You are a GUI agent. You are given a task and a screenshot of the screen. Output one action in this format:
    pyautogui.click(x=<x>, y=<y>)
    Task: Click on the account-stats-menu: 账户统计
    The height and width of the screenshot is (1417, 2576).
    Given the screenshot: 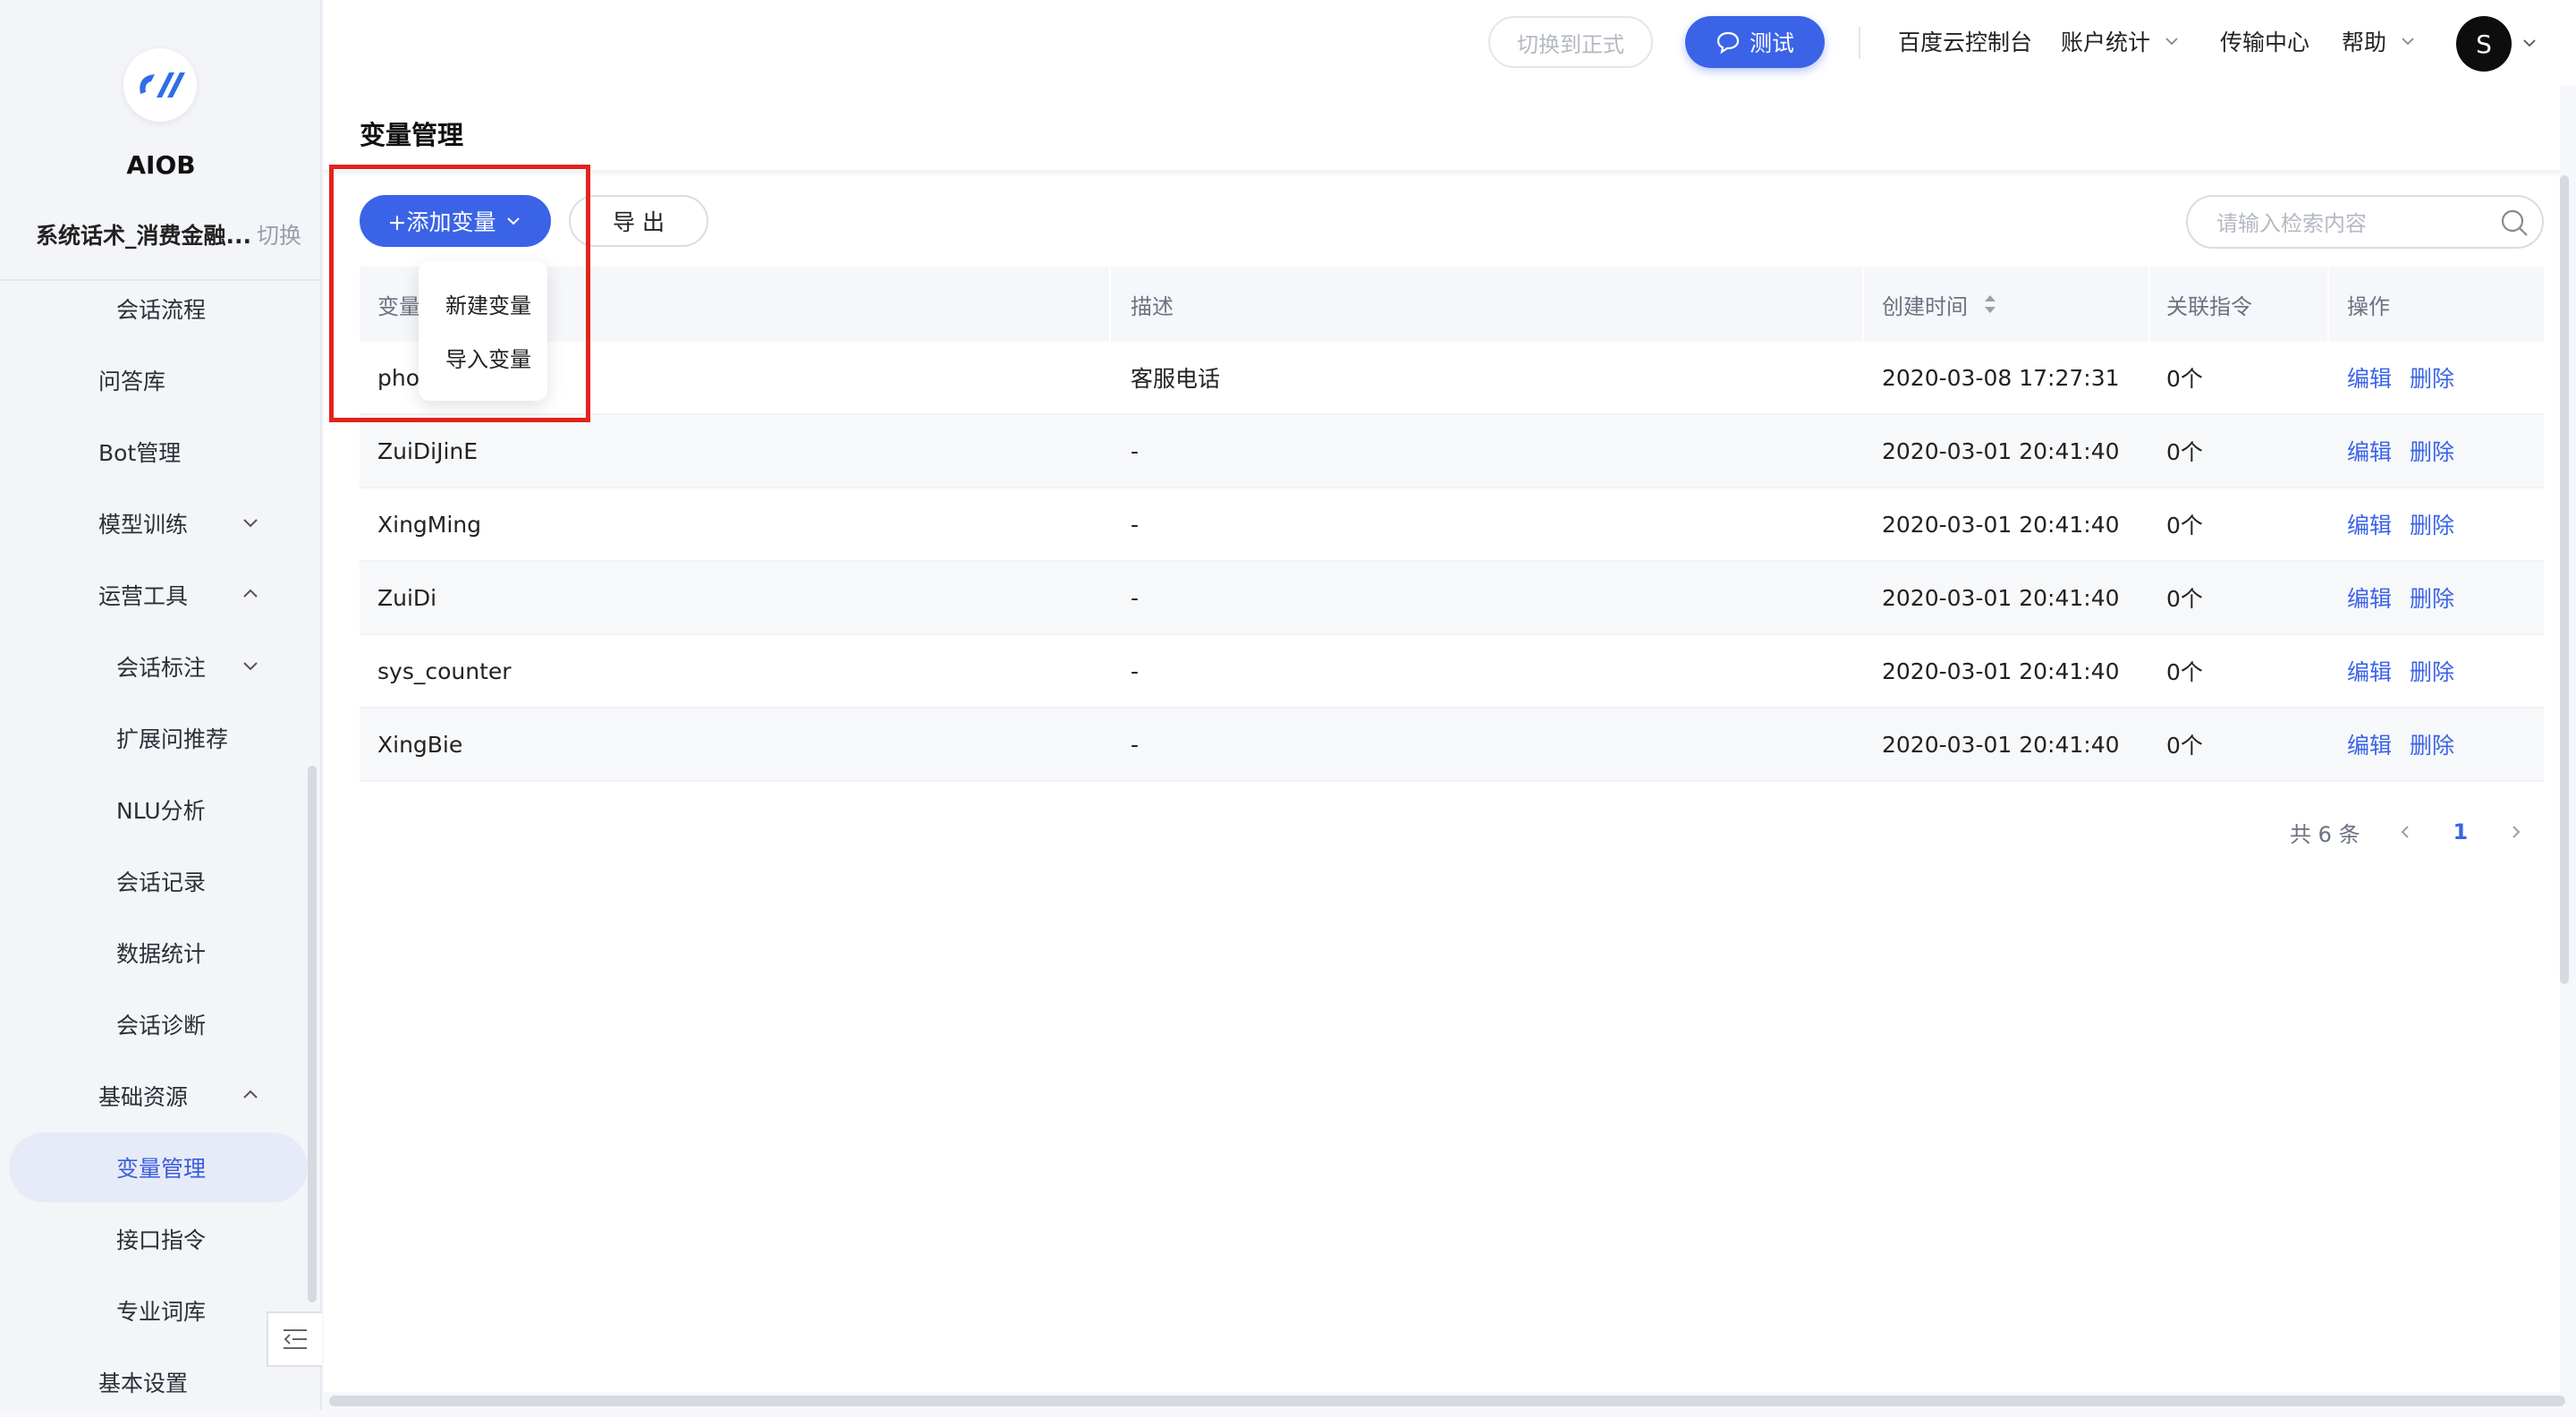 What is the action you would take?
    pyautogui.click(x=2121, y=41)
    